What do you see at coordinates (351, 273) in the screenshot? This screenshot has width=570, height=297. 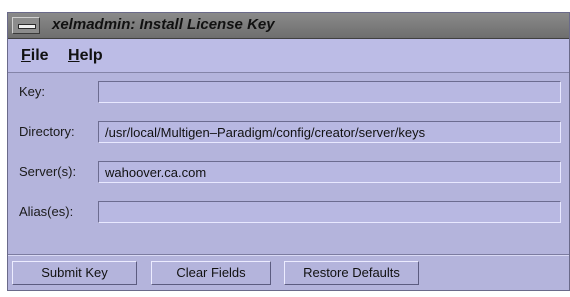 I see `restore-defaults-button: Restore Defaults` at bounding box center [351, 273].